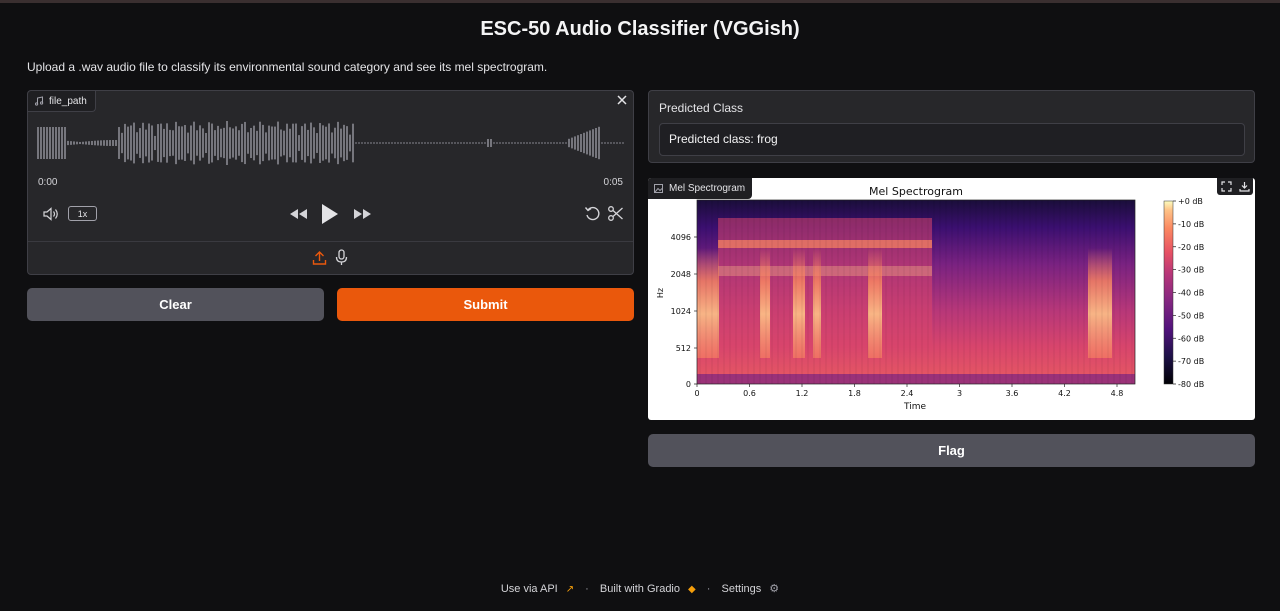 The width and height of the screenshot is (1280, 611). I want to click on fullscreen-icon, so click(1226, 186).